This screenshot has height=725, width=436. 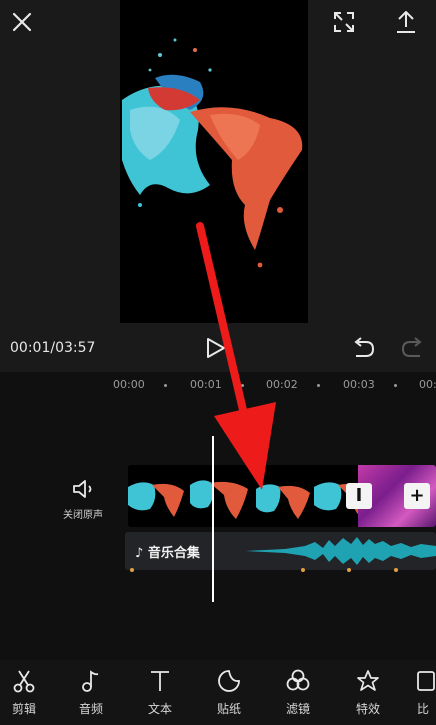 What do you see at coordinates (297, 709) in the screenshot?
I see `toolbar-item-label: 滤镜` at bounding box center [297, 709].